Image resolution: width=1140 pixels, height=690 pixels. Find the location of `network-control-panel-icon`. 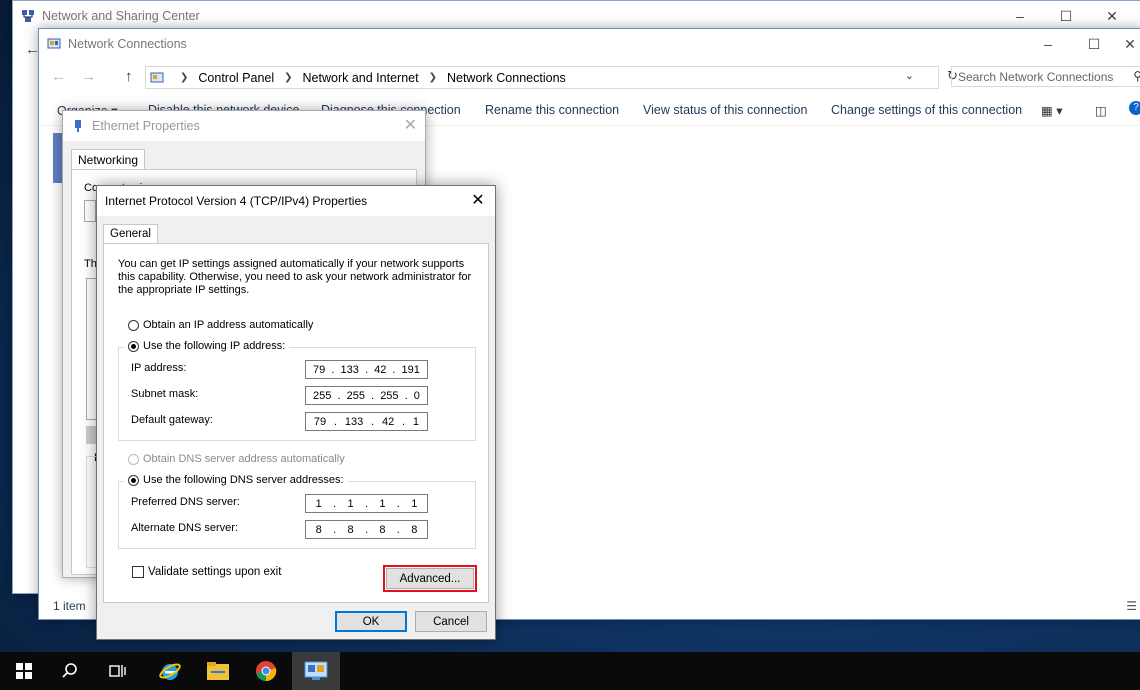

network-control-panel-icon is located at coordinates (28, 16).